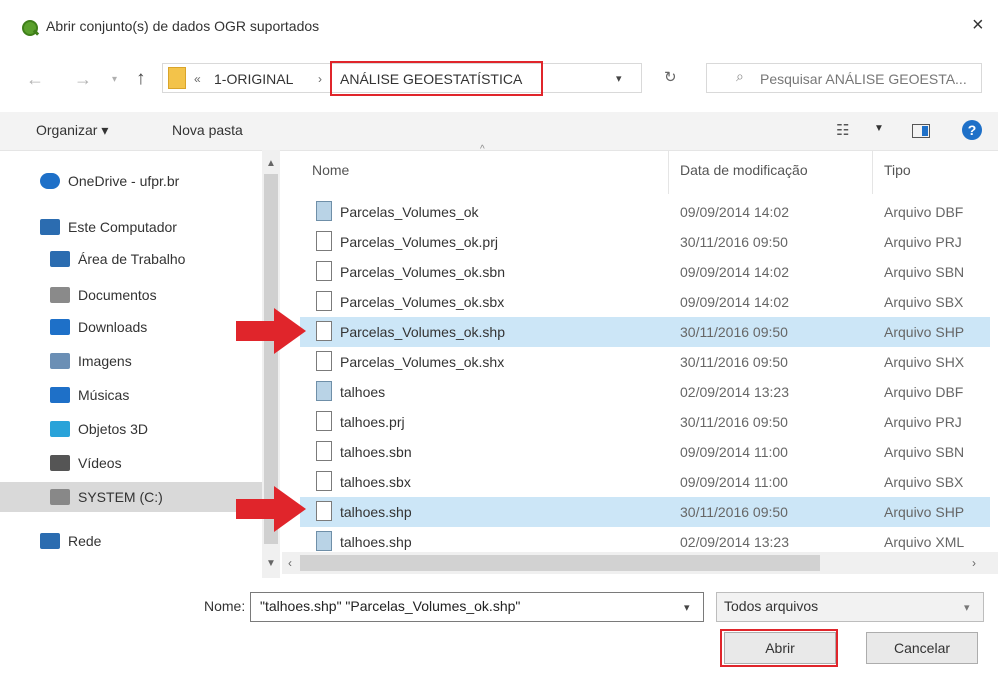 Image resolution: width=998 pixels, height=683 pixels. Describe the element at coordinates (923, 242) in the screenshot. I see `file-type: Arquivo PRJ` at that location.